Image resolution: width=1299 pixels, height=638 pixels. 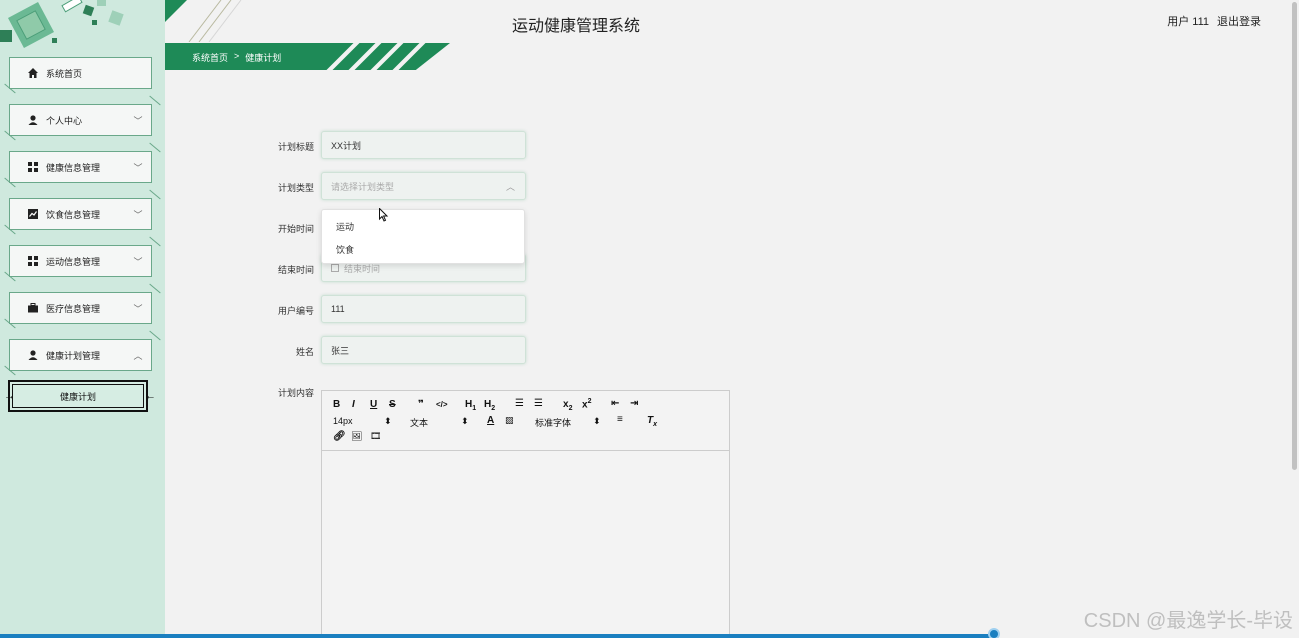 I want to click on submenu-item-health-plan: → 健康计划 ←, so click(x=80, y=396).